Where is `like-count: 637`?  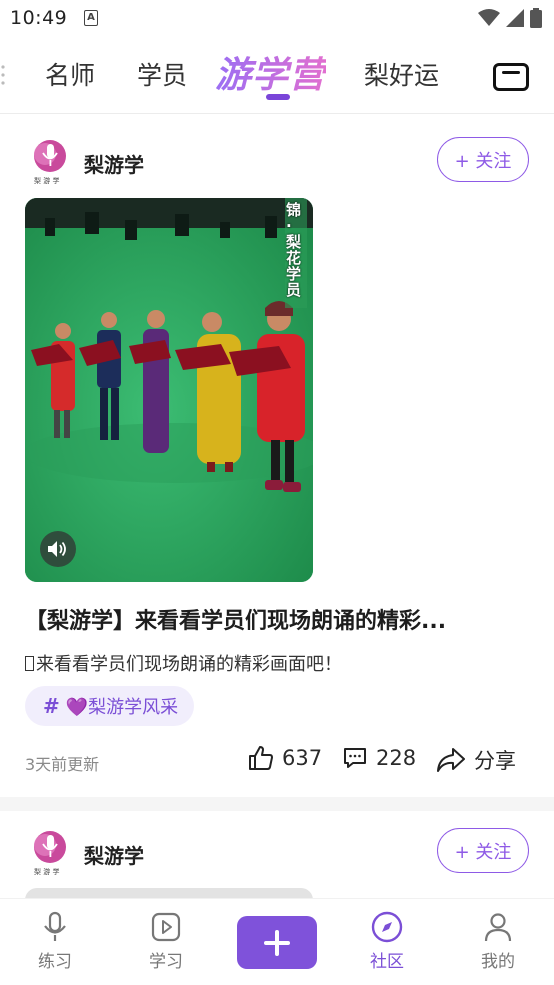 like-count: 637 is located at coordinates (302, 758).